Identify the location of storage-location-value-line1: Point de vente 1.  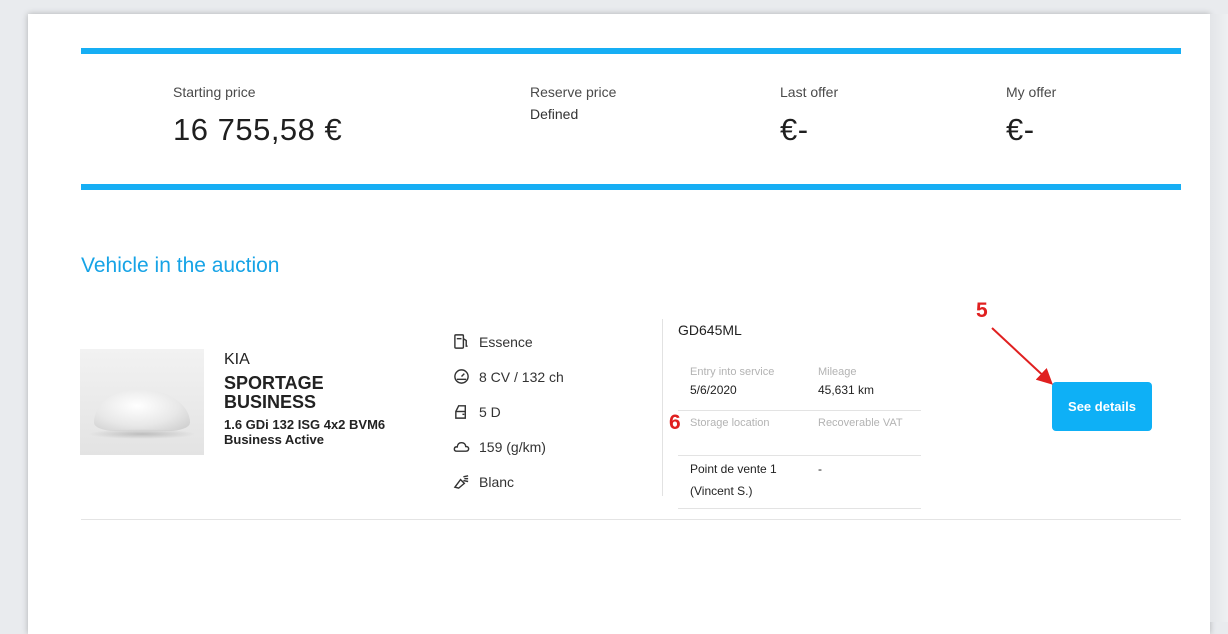
(733, 469).